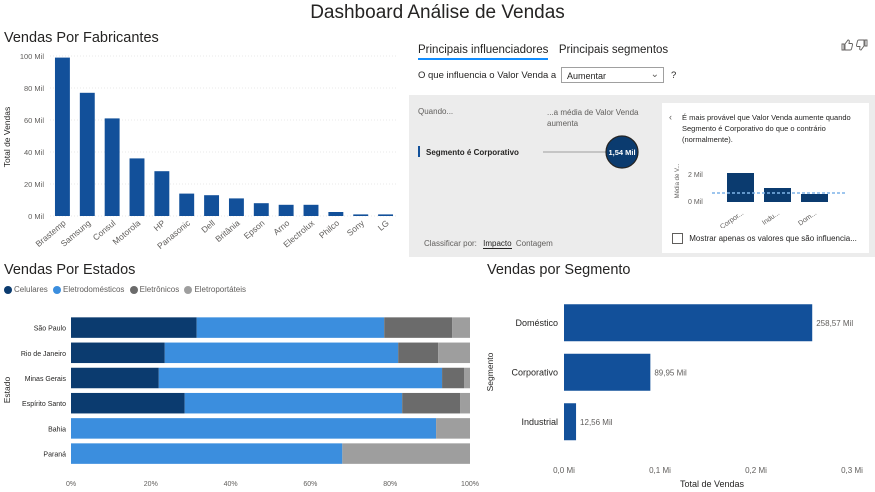  What do you see at coordinates (534, 243) in the screenshot?
I see `sort-contagem: Contagem` at bounding box center [534, 243].